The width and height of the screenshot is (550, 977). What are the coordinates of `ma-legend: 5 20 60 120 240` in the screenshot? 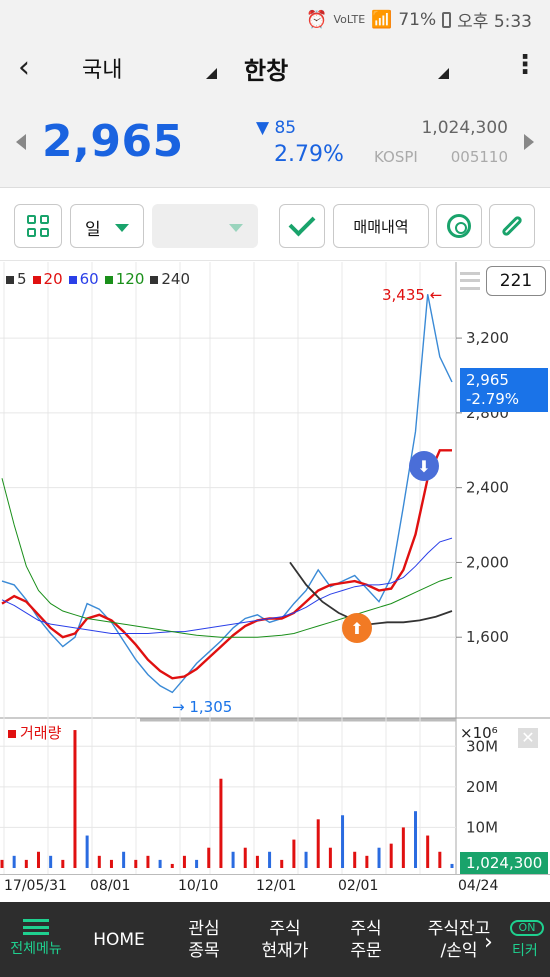 It's located at (98, 279).